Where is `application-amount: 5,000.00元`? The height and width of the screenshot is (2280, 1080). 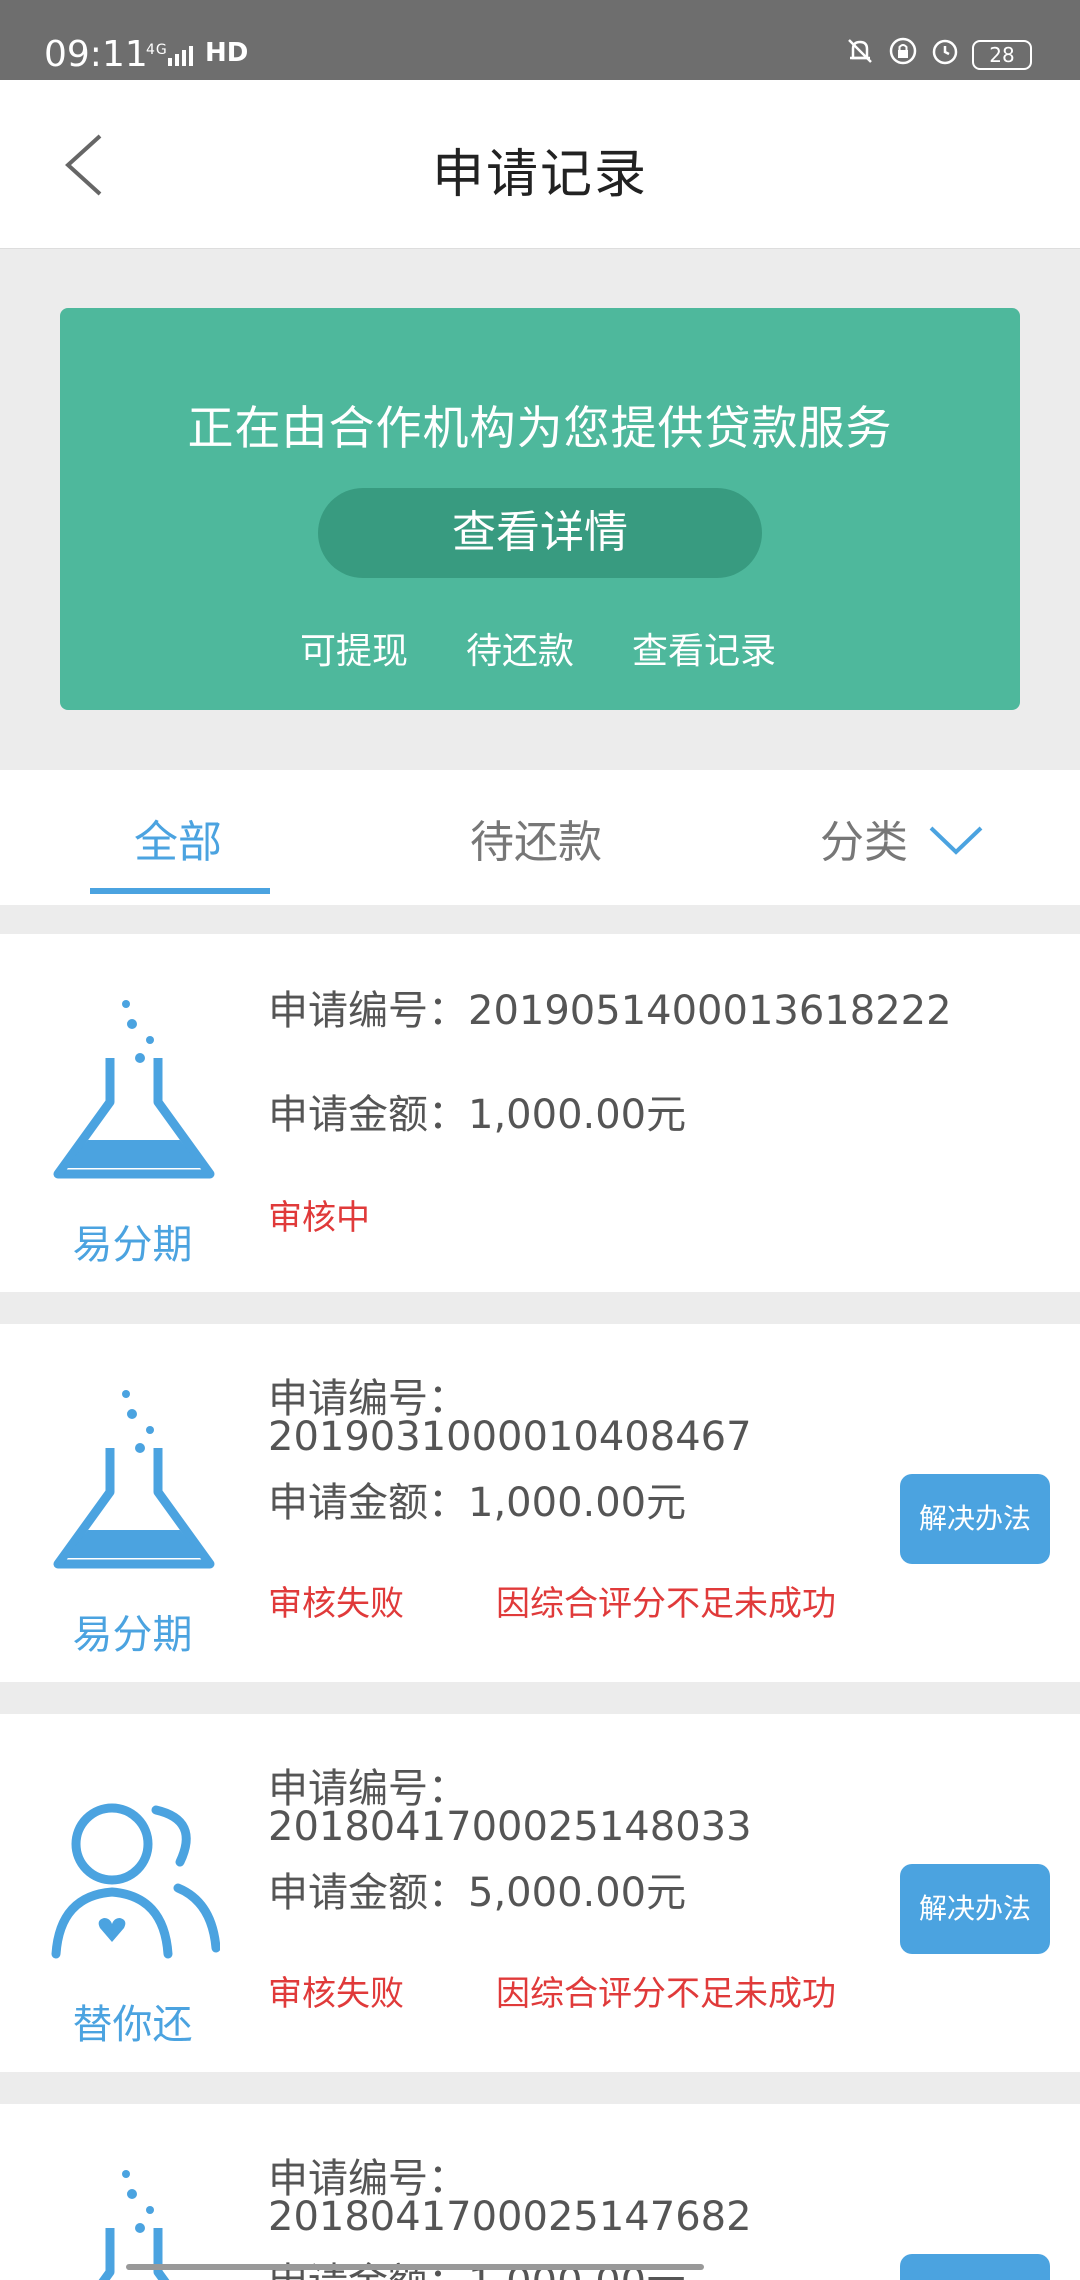 application-amount: 5,000.00元 is located at coordinates (577, 1893).